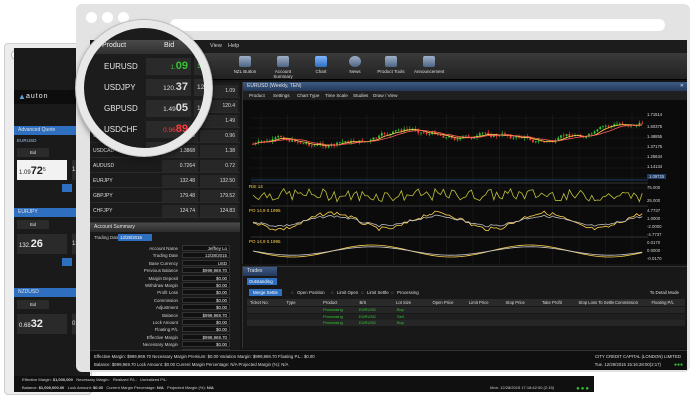  I want to click on trades-column-header: Stop Price, so click(515, 302).